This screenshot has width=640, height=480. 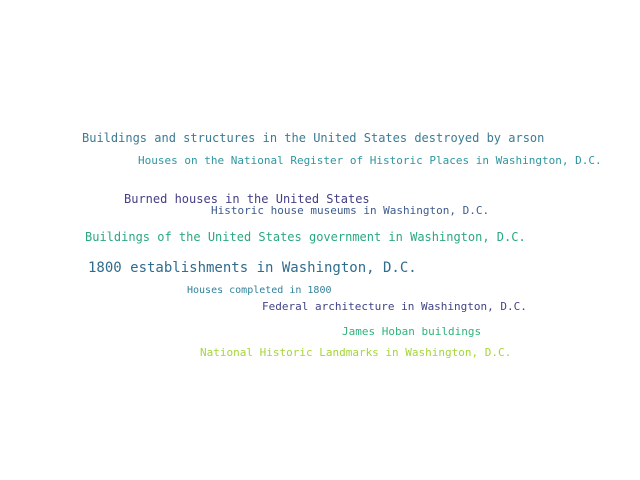 What do you see at coordinates (394, 306) in the screenshot?
I see `word-cloud-phrase: Federal architecture in Washington, D.C.` at bounding box center [394, 306].